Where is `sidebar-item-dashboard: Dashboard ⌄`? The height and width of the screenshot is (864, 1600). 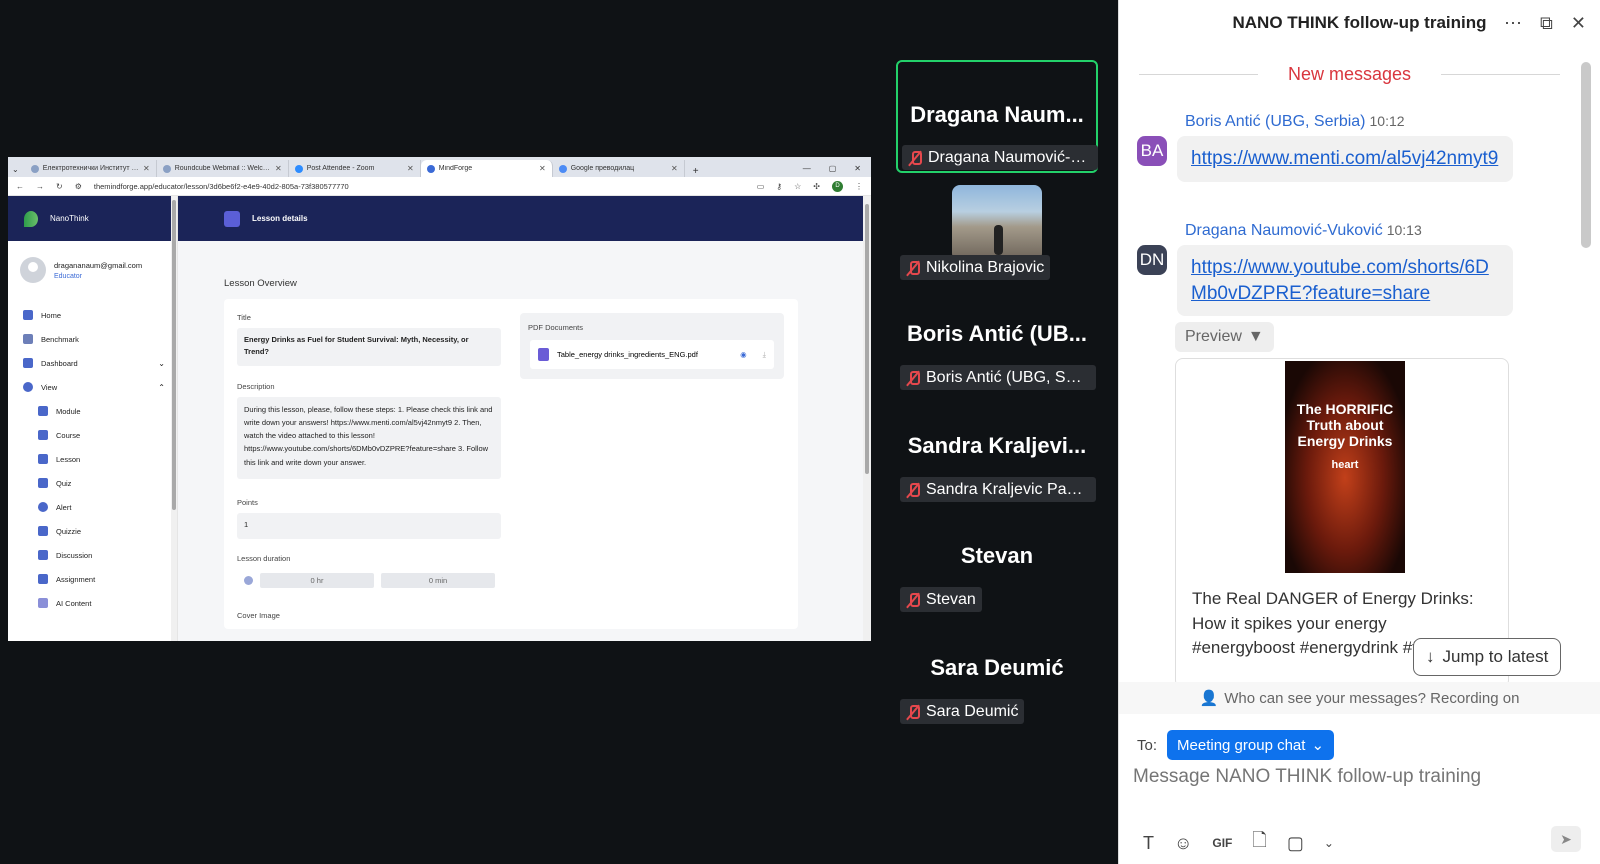 sidebar-item-dashboard: Dashboard ⌄ is located at coordinates (92, 363).